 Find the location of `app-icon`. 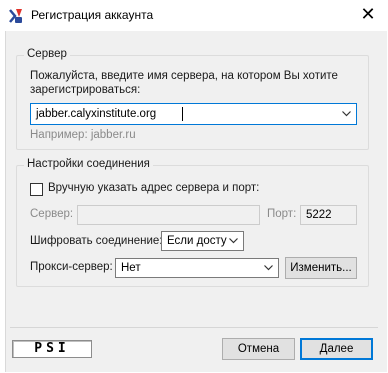

app-icon is located at coordinates (15, 16).